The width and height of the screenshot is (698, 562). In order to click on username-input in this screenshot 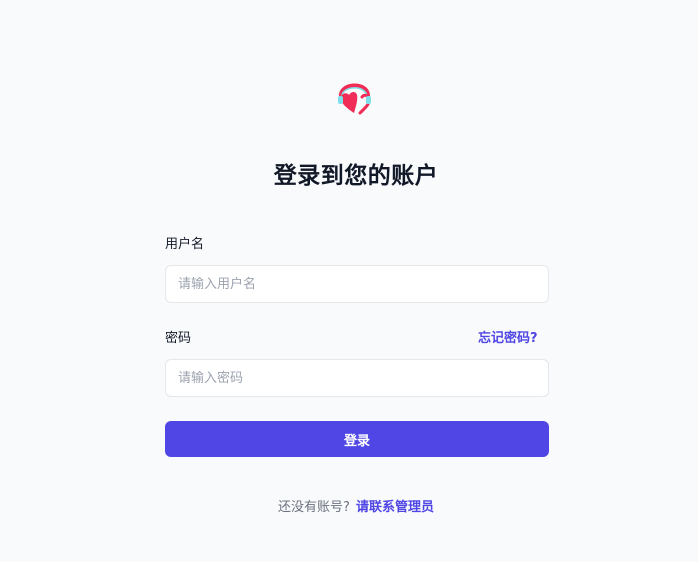, I will do `click(357, 284)`.